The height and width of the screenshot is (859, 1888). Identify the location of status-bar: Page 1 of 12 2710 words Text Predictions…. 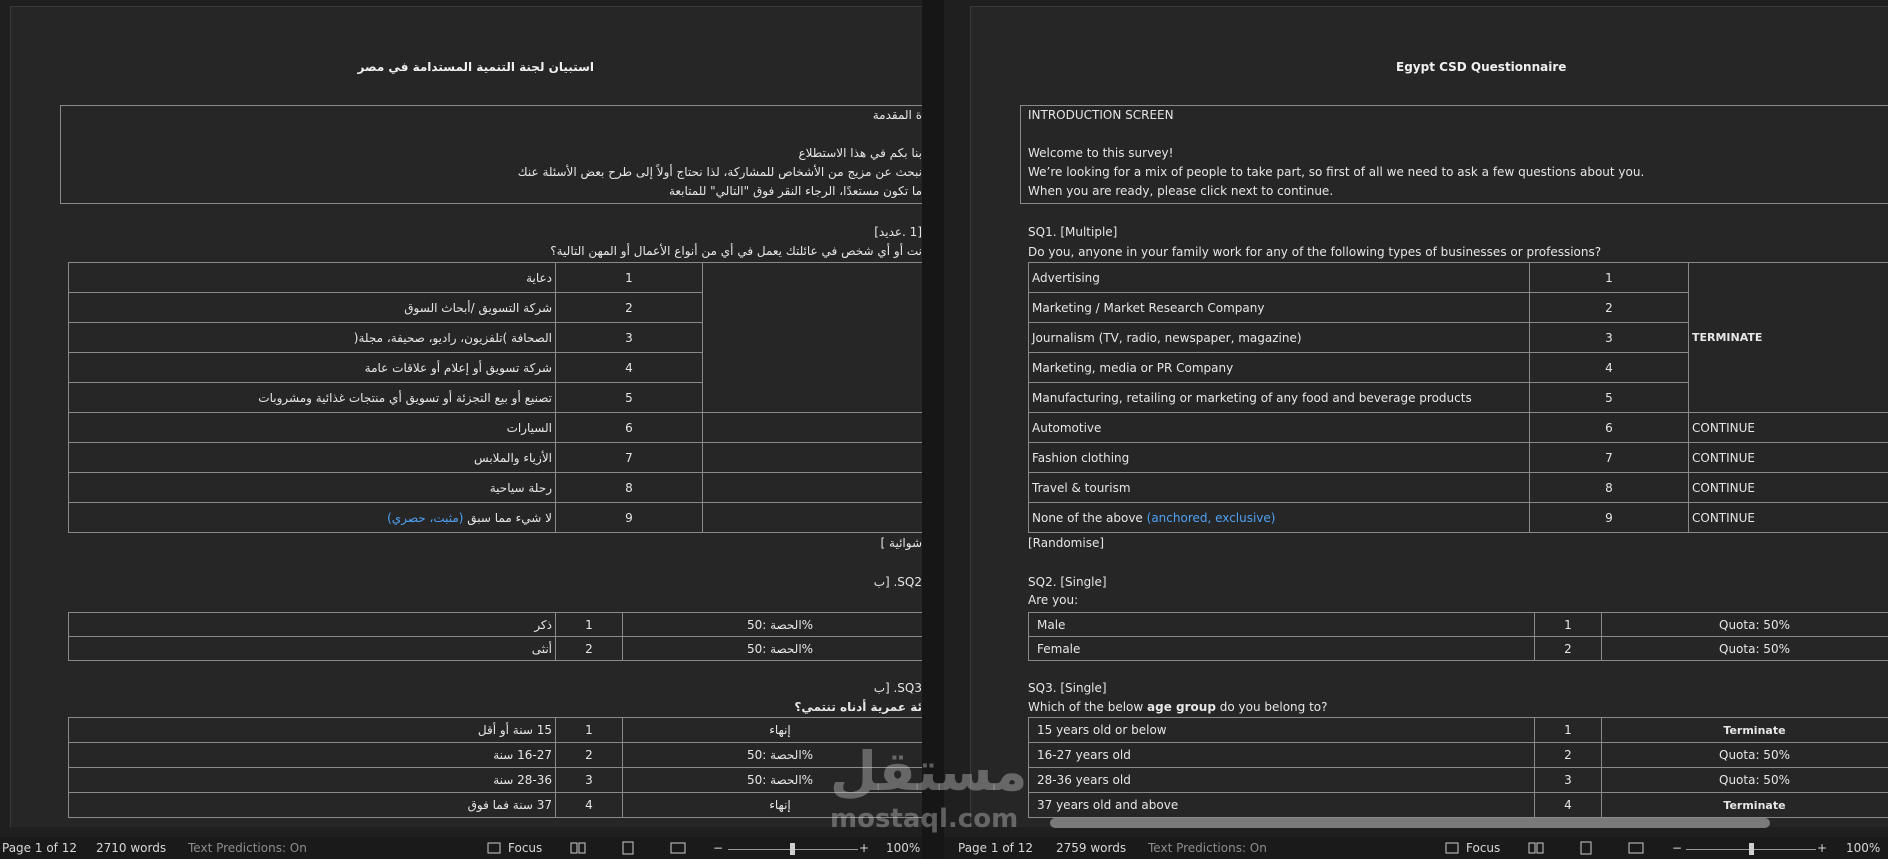
(461, 848).